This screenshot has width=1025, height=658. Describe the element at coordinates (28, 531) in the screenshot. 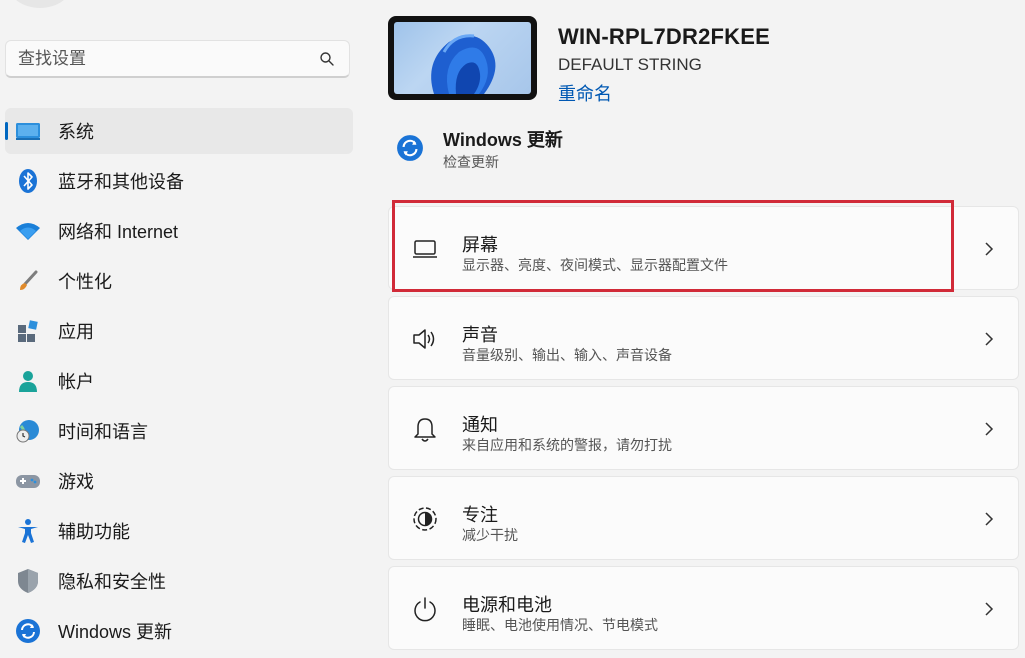

I see `accessibility-icon` at that location.